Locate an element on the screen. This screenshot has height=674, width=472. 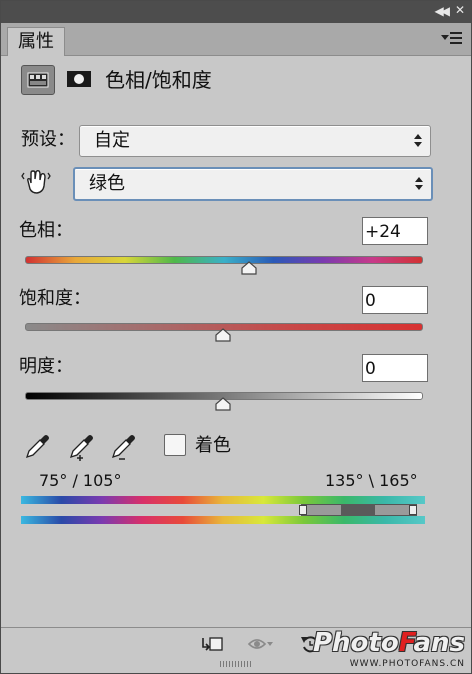
hue-input: +24 is located at coordinates (395, 231).